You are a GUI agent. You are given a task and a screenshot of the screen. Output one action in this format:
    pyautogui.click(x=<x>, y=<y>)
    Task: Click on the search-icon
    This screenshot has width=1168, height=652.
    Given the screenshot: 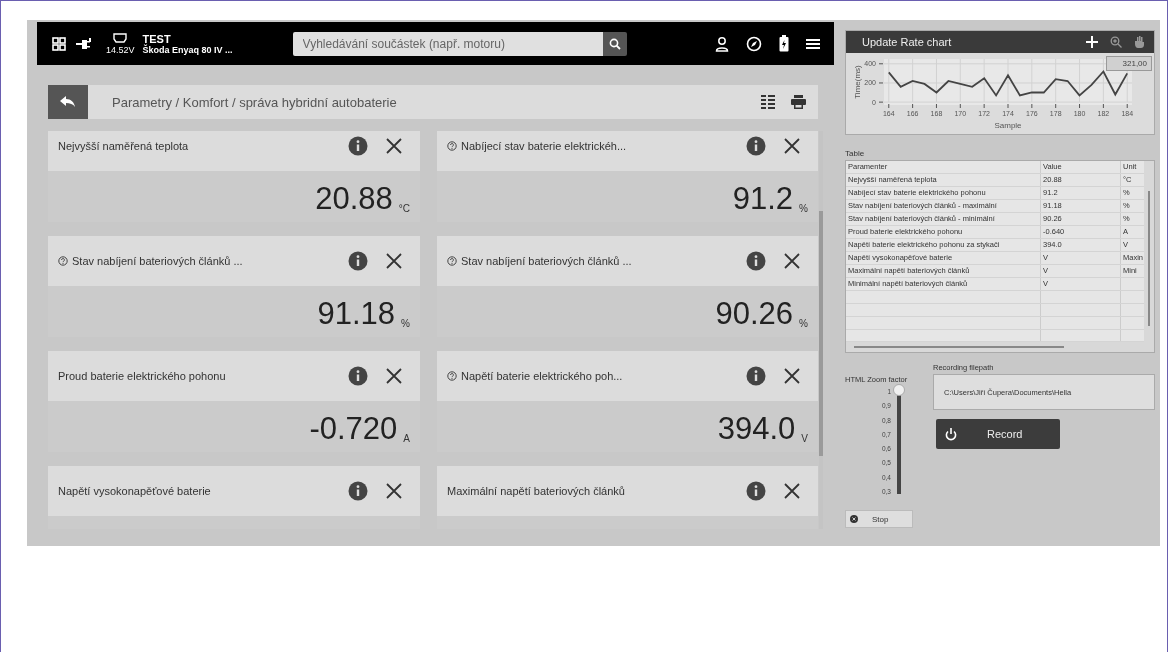 What is the action you would take?
    pyautogui.click(x=614, y=43)
    